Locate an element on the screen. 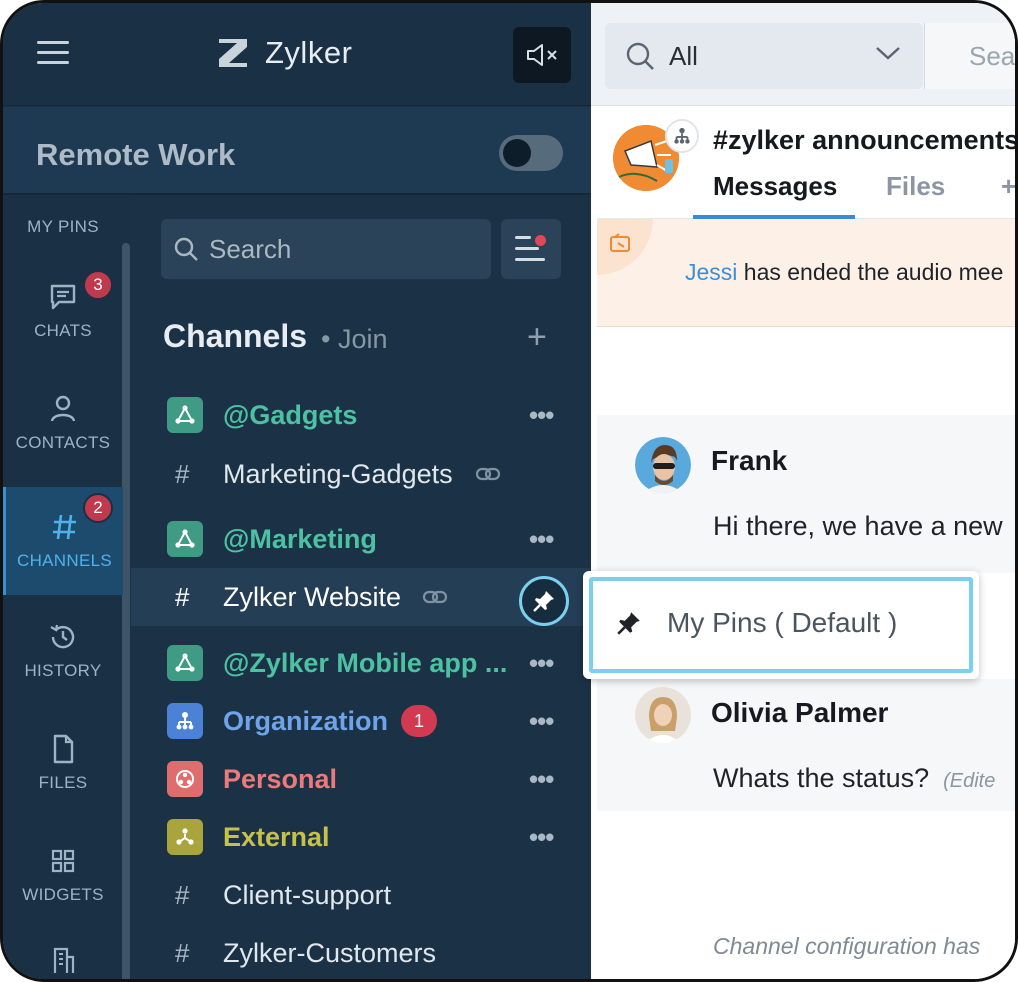 Image resolution: width=1018 pixels, height=982 pixels. speaker-mute-icon is located at coordinates (542, 55).